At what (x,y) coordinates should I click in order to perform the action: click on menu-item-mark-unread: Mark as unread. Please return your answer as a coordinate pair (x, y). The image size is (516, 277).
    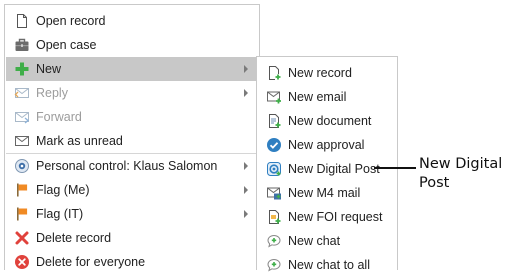
    Looking at the image, I should click on (132, 141).